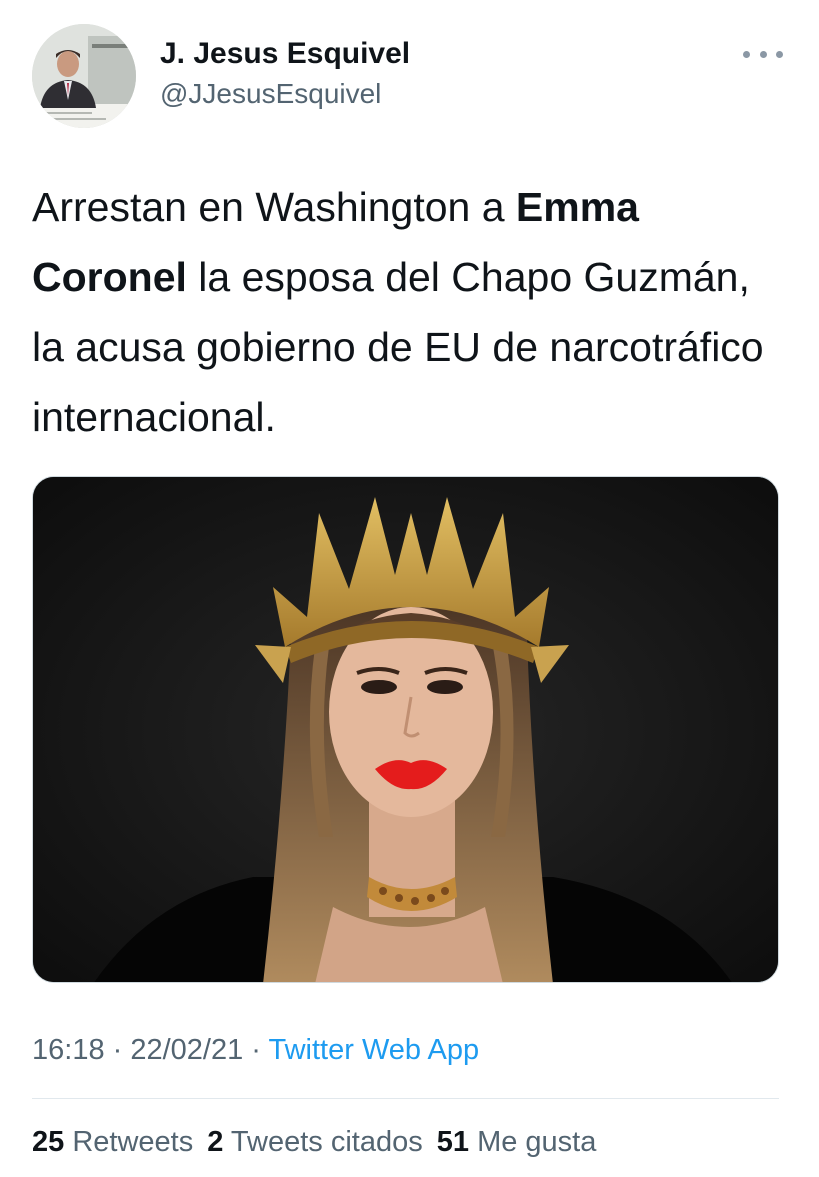  Describe the element at coordinates (133, 1142) in the screenshot. I see `retweets-label: Retweets` at that location.